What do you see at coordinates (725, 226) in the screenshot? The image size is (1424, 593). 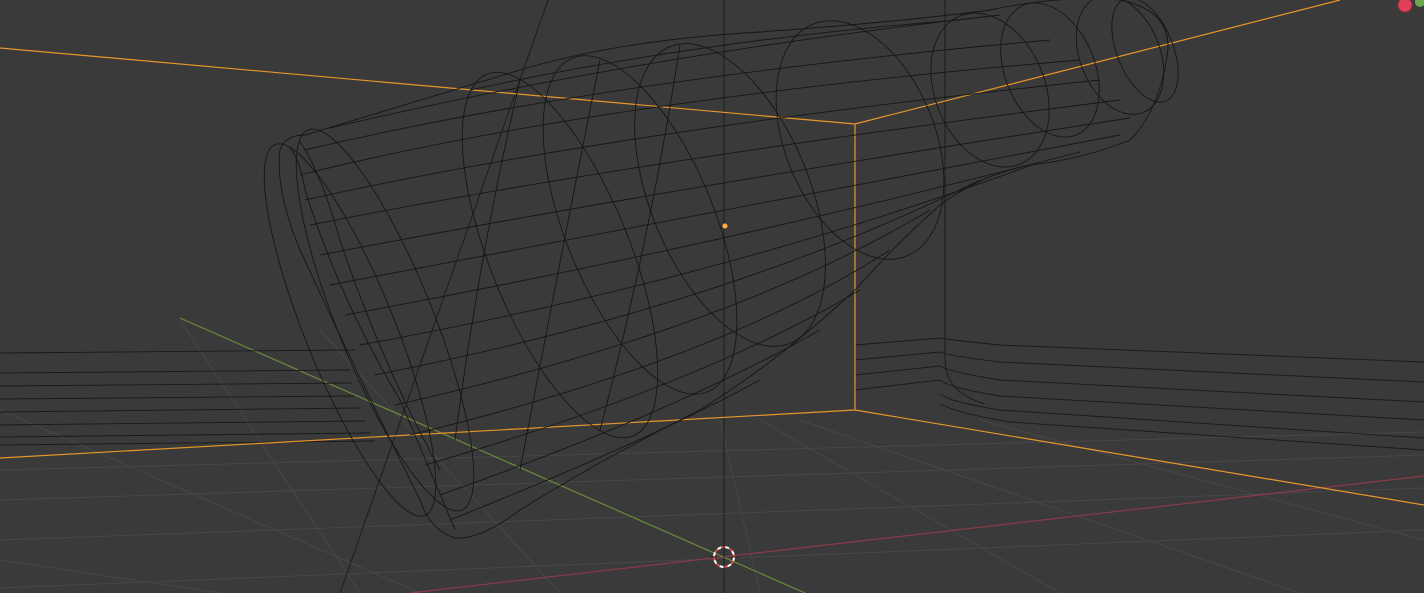 I see `object-origin-icon` at bounding box center [725, 226].